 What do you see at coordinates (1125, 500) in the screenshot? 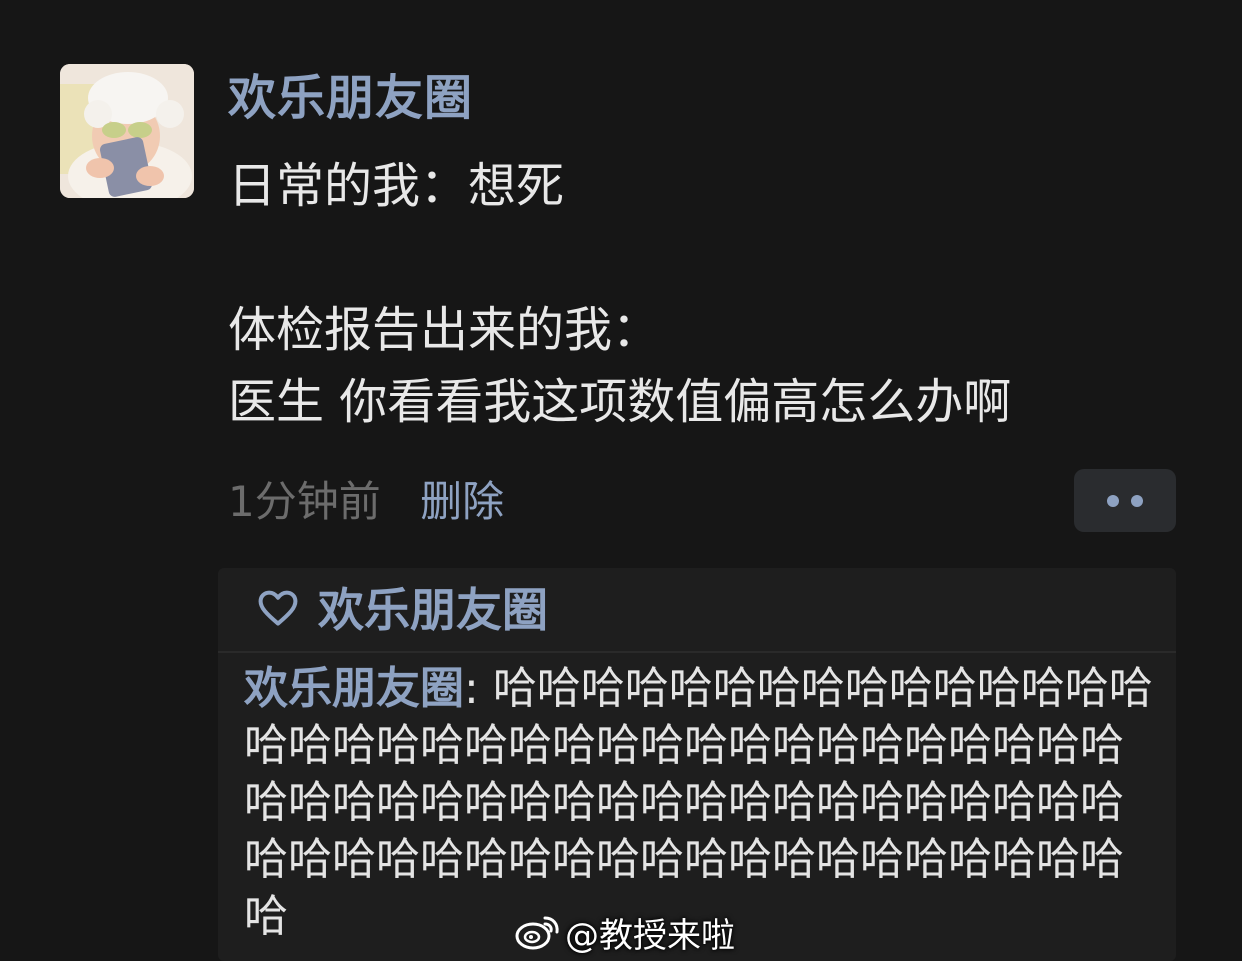
I see `more-options-button` at bounding box center [1125, 500].